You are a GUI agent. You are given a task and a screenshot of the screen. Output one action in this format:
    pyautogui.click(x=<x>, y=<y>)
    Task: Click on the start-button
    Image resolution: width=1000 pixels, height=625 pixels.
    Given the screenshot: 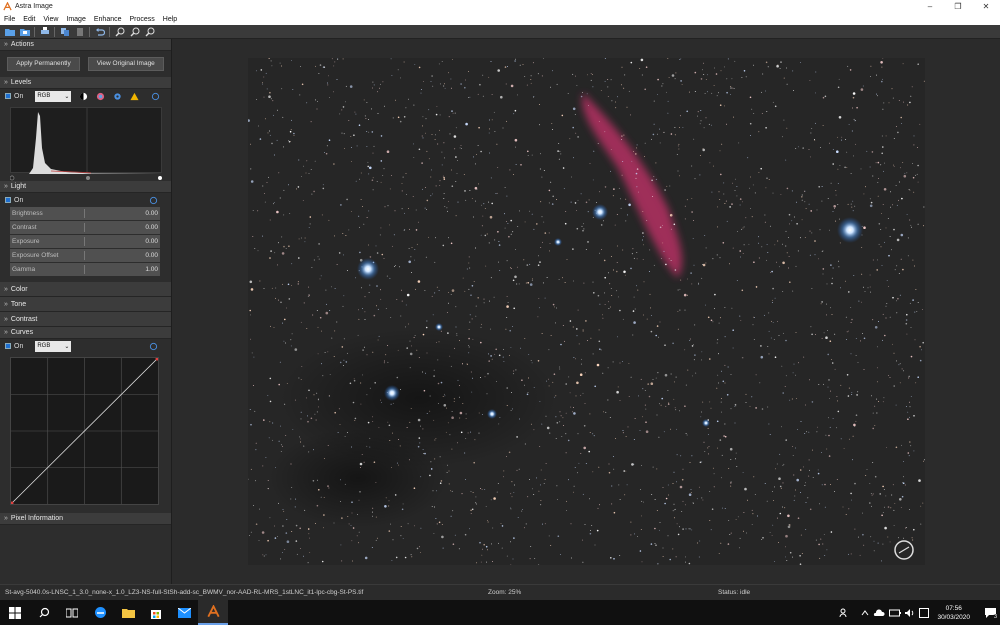 What is the action you would take?
    pyautogui.click(x=15, y=612)
    